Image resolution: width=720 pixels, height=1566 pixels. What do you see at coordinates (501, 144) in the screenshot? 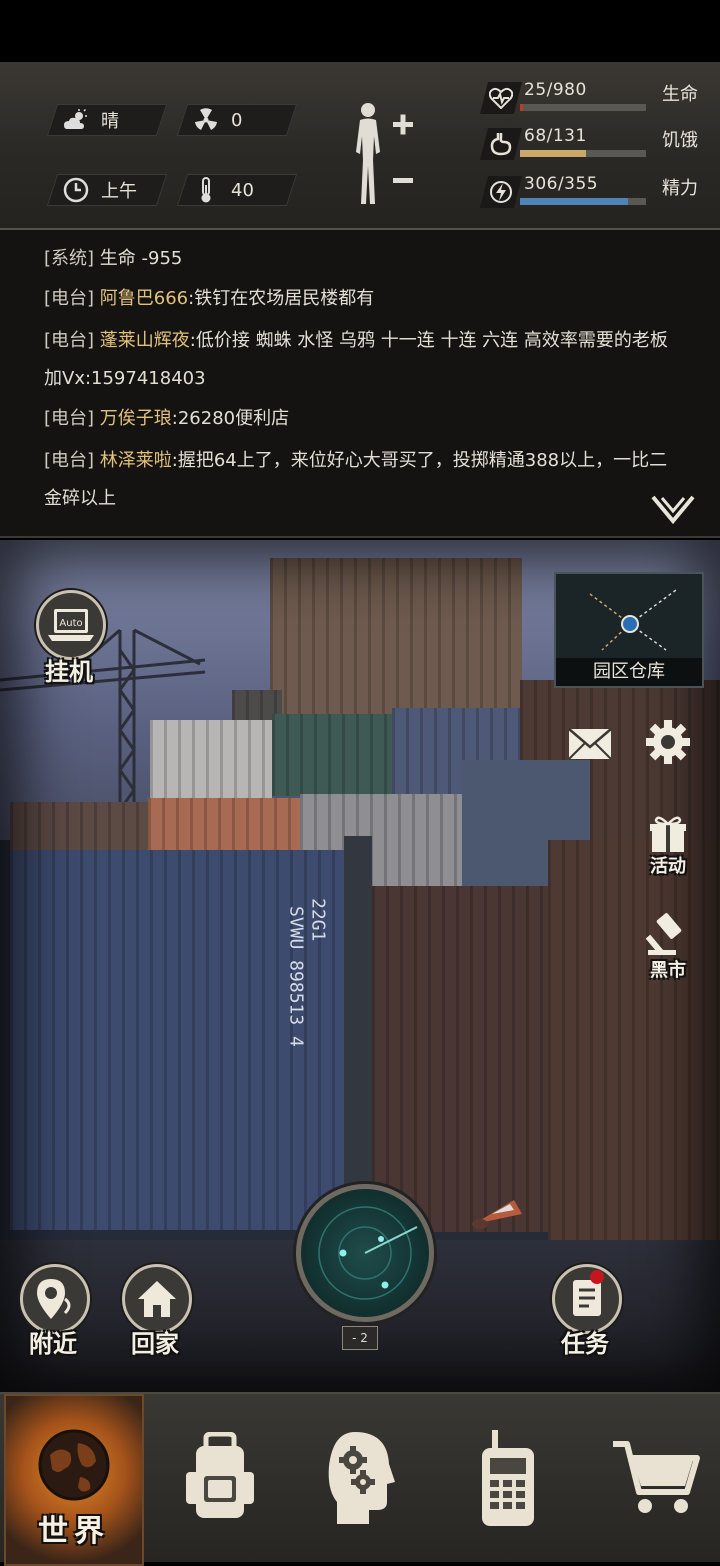
I see `stomach-icon` at bounding box center [501, 144].